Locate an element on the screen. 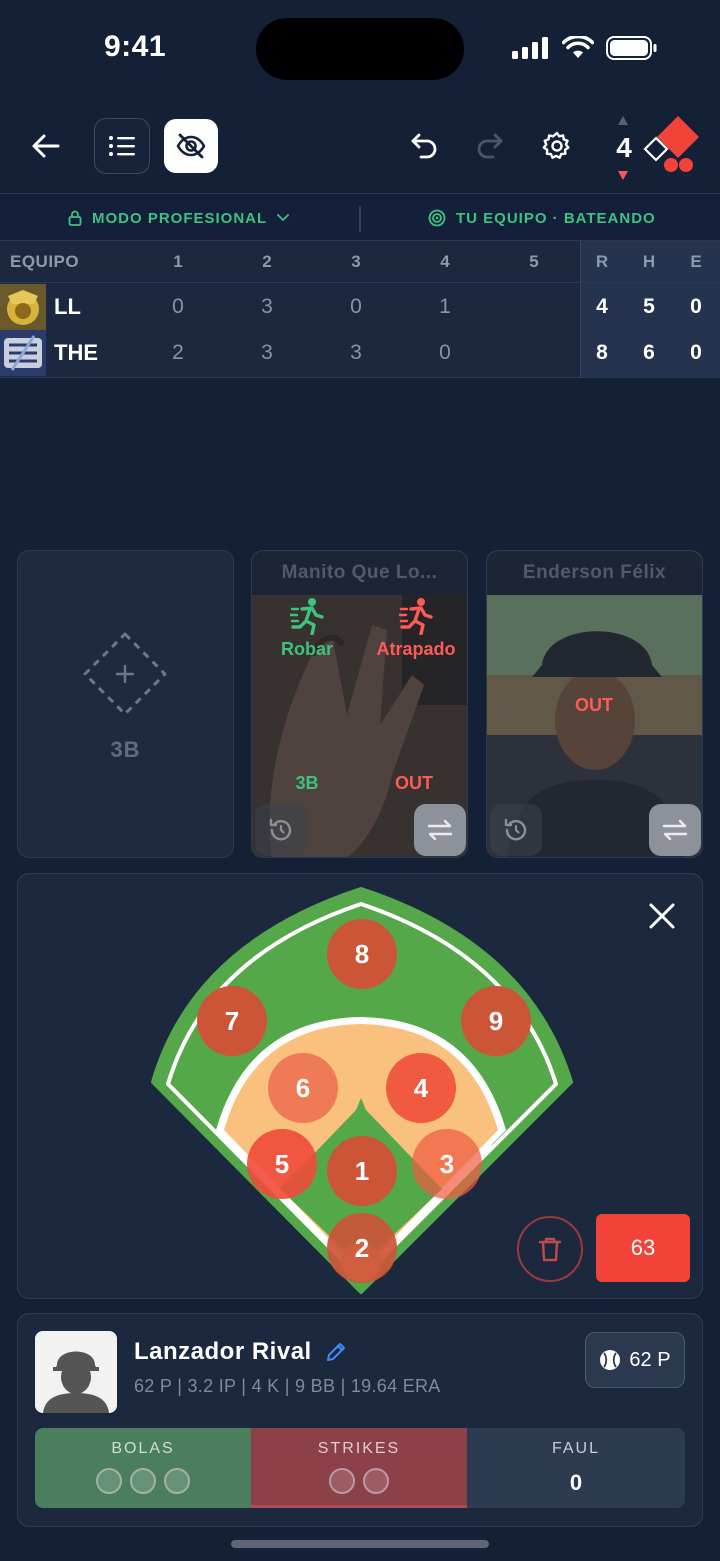 This screenshot has height=1561, width=720. team-name: LL is located at coordinates (67, 306).